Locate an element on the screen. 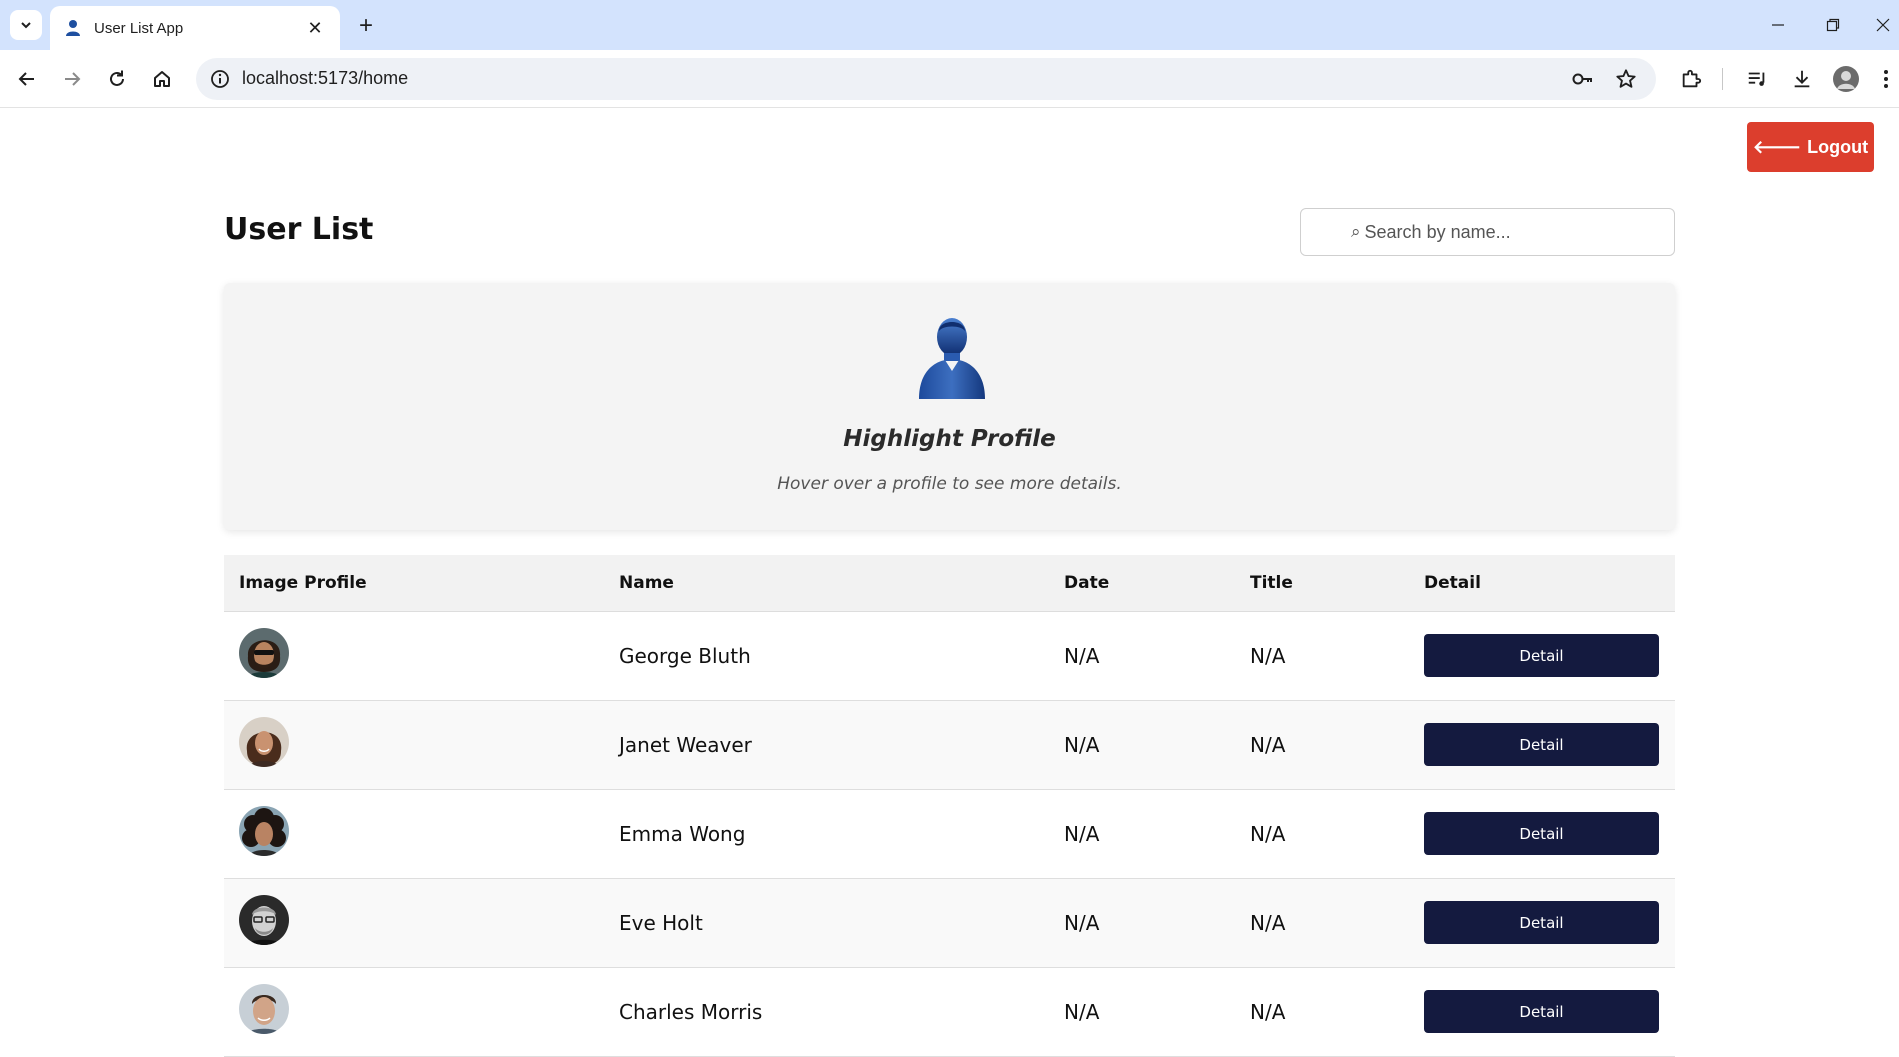  user-name: Eve Holt is located at coordinates (661, 923).